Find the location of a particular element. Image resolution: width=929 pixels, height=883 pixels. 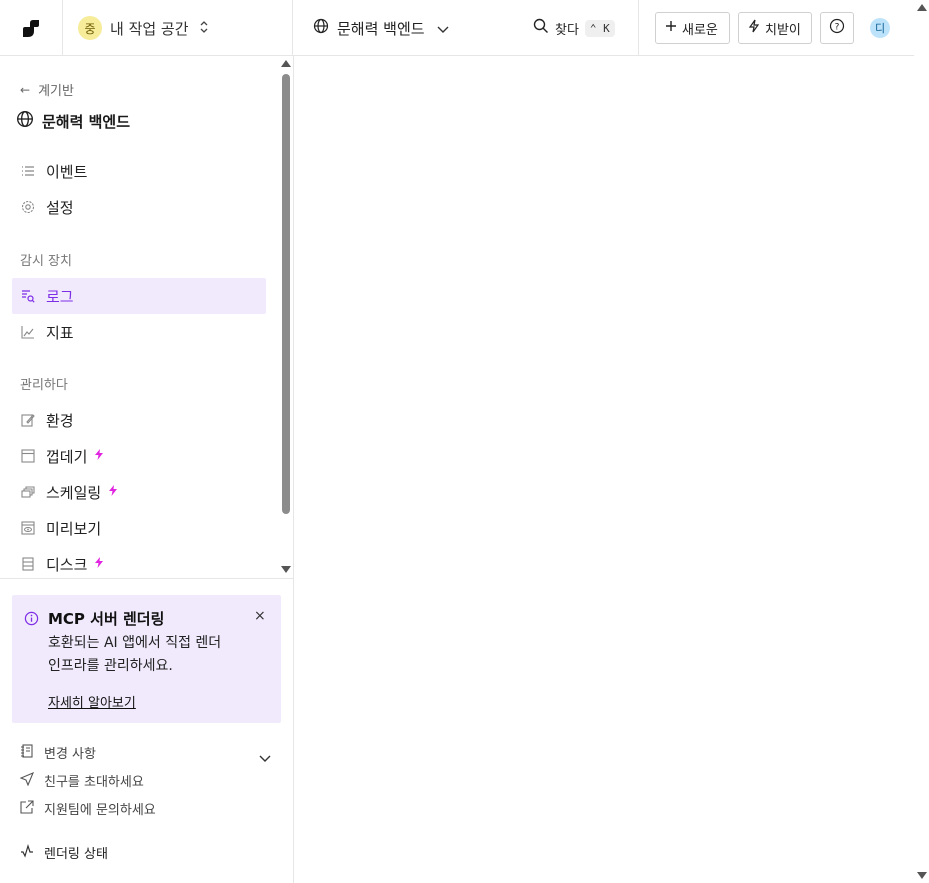

render-status-label: 렌더링 상태 is located at coordinates (76, 854).